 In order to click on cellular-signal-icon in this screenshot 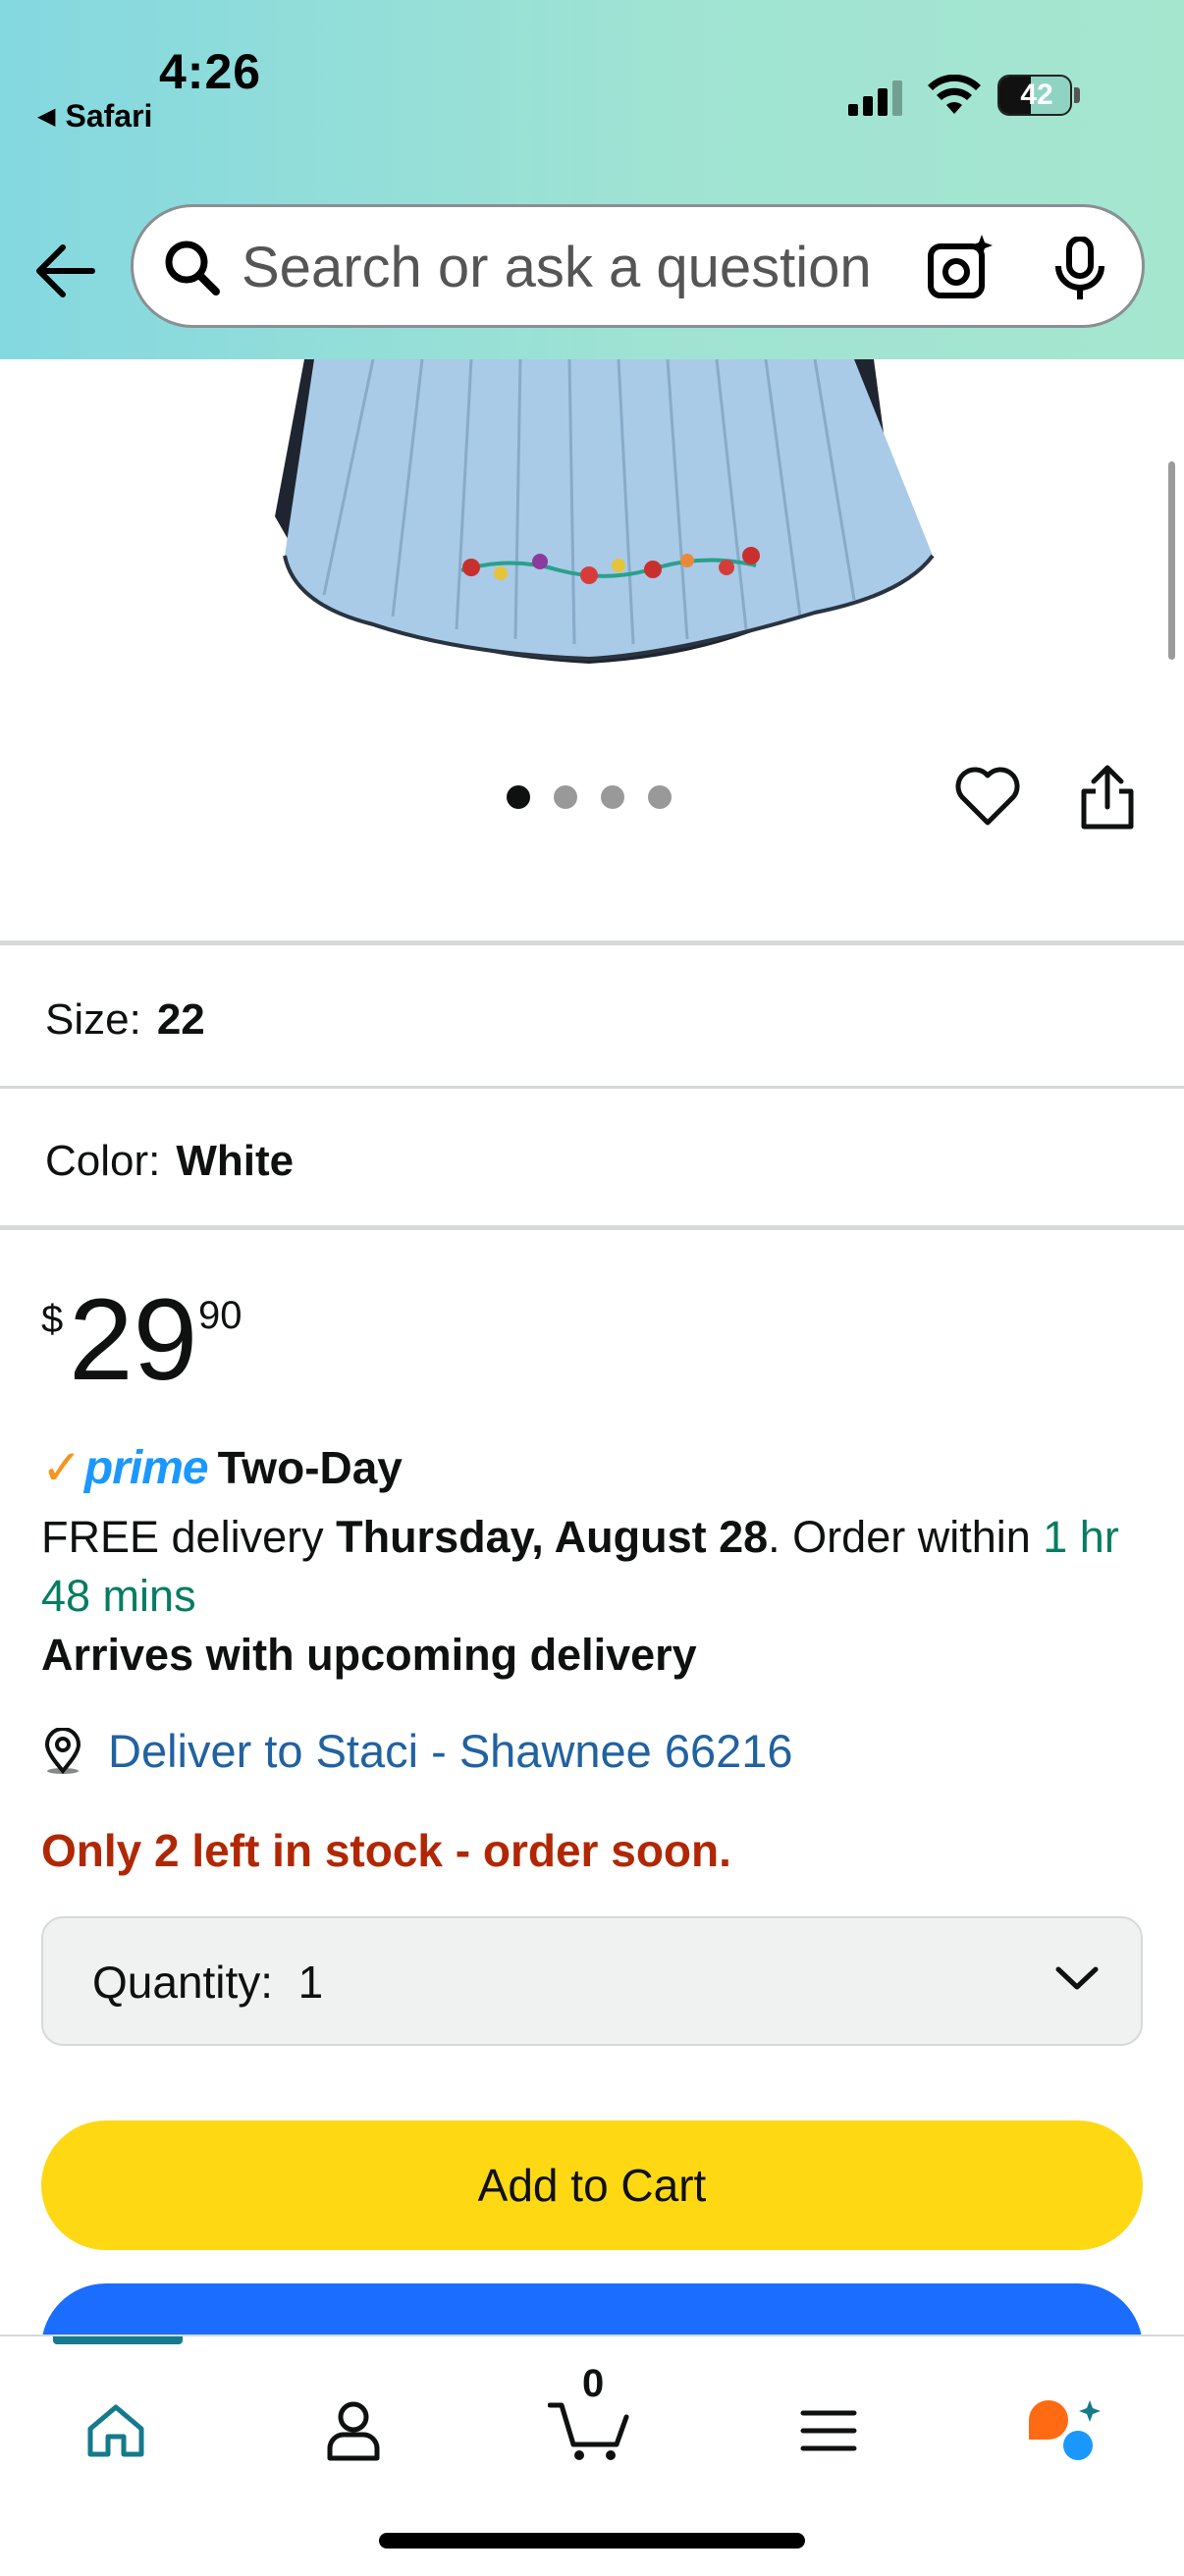, I will do `click(875, 98)`.